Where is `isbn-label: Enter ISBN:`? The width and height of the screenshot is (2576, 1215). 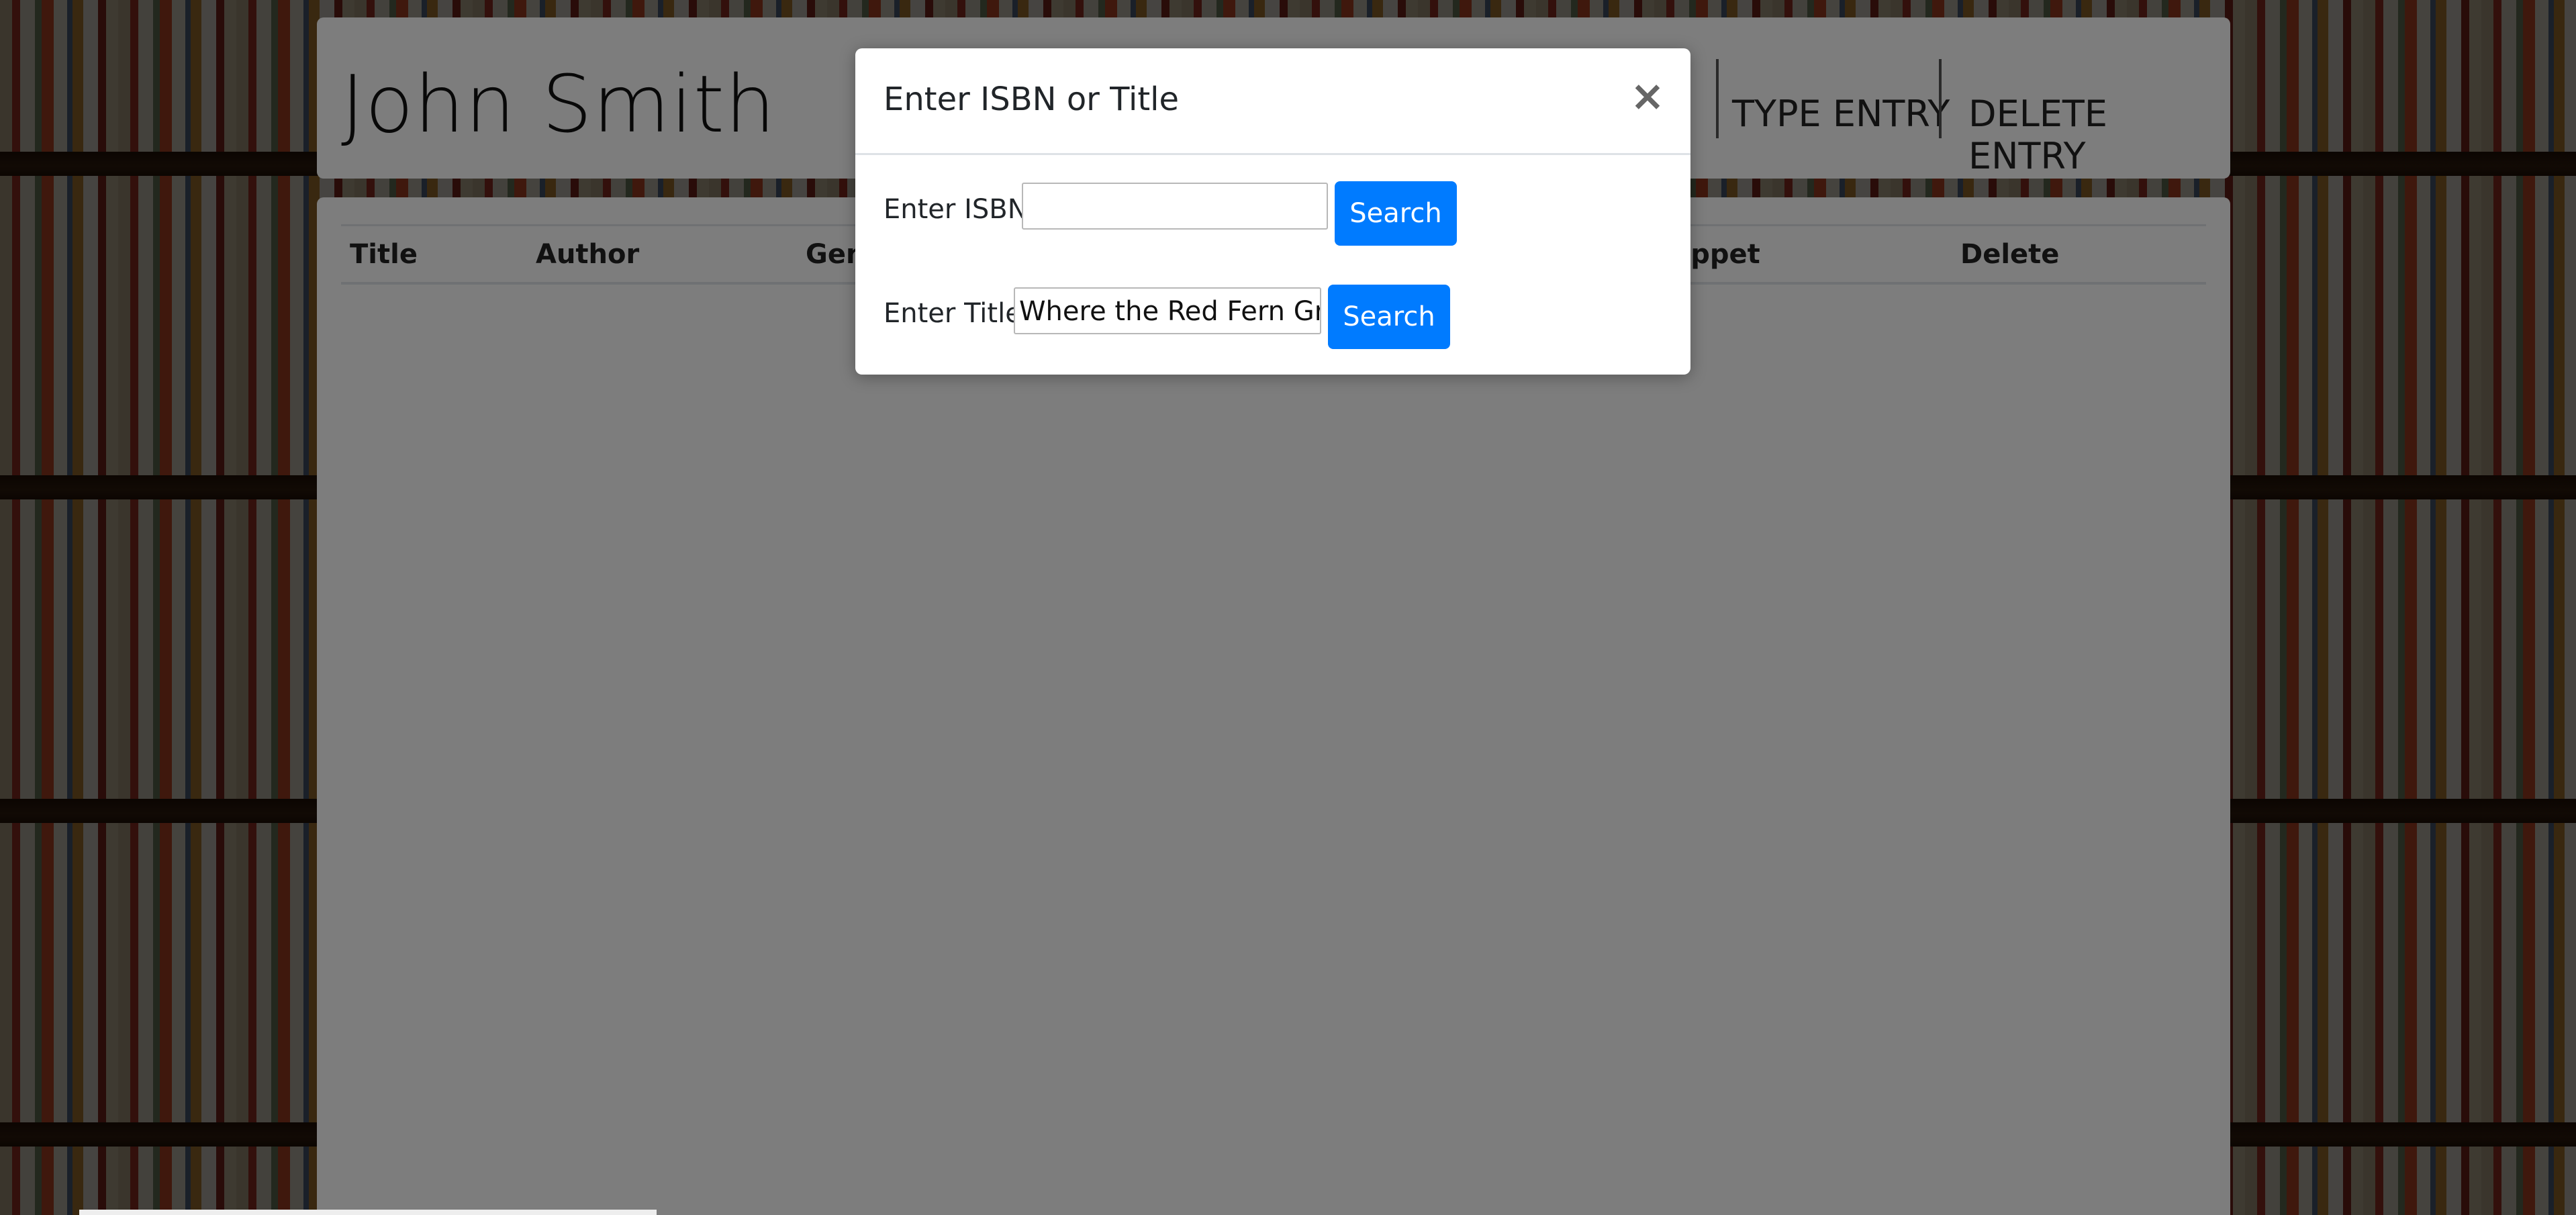 isbn-label: Enter ISBN: is located at coordinates (960, 210).